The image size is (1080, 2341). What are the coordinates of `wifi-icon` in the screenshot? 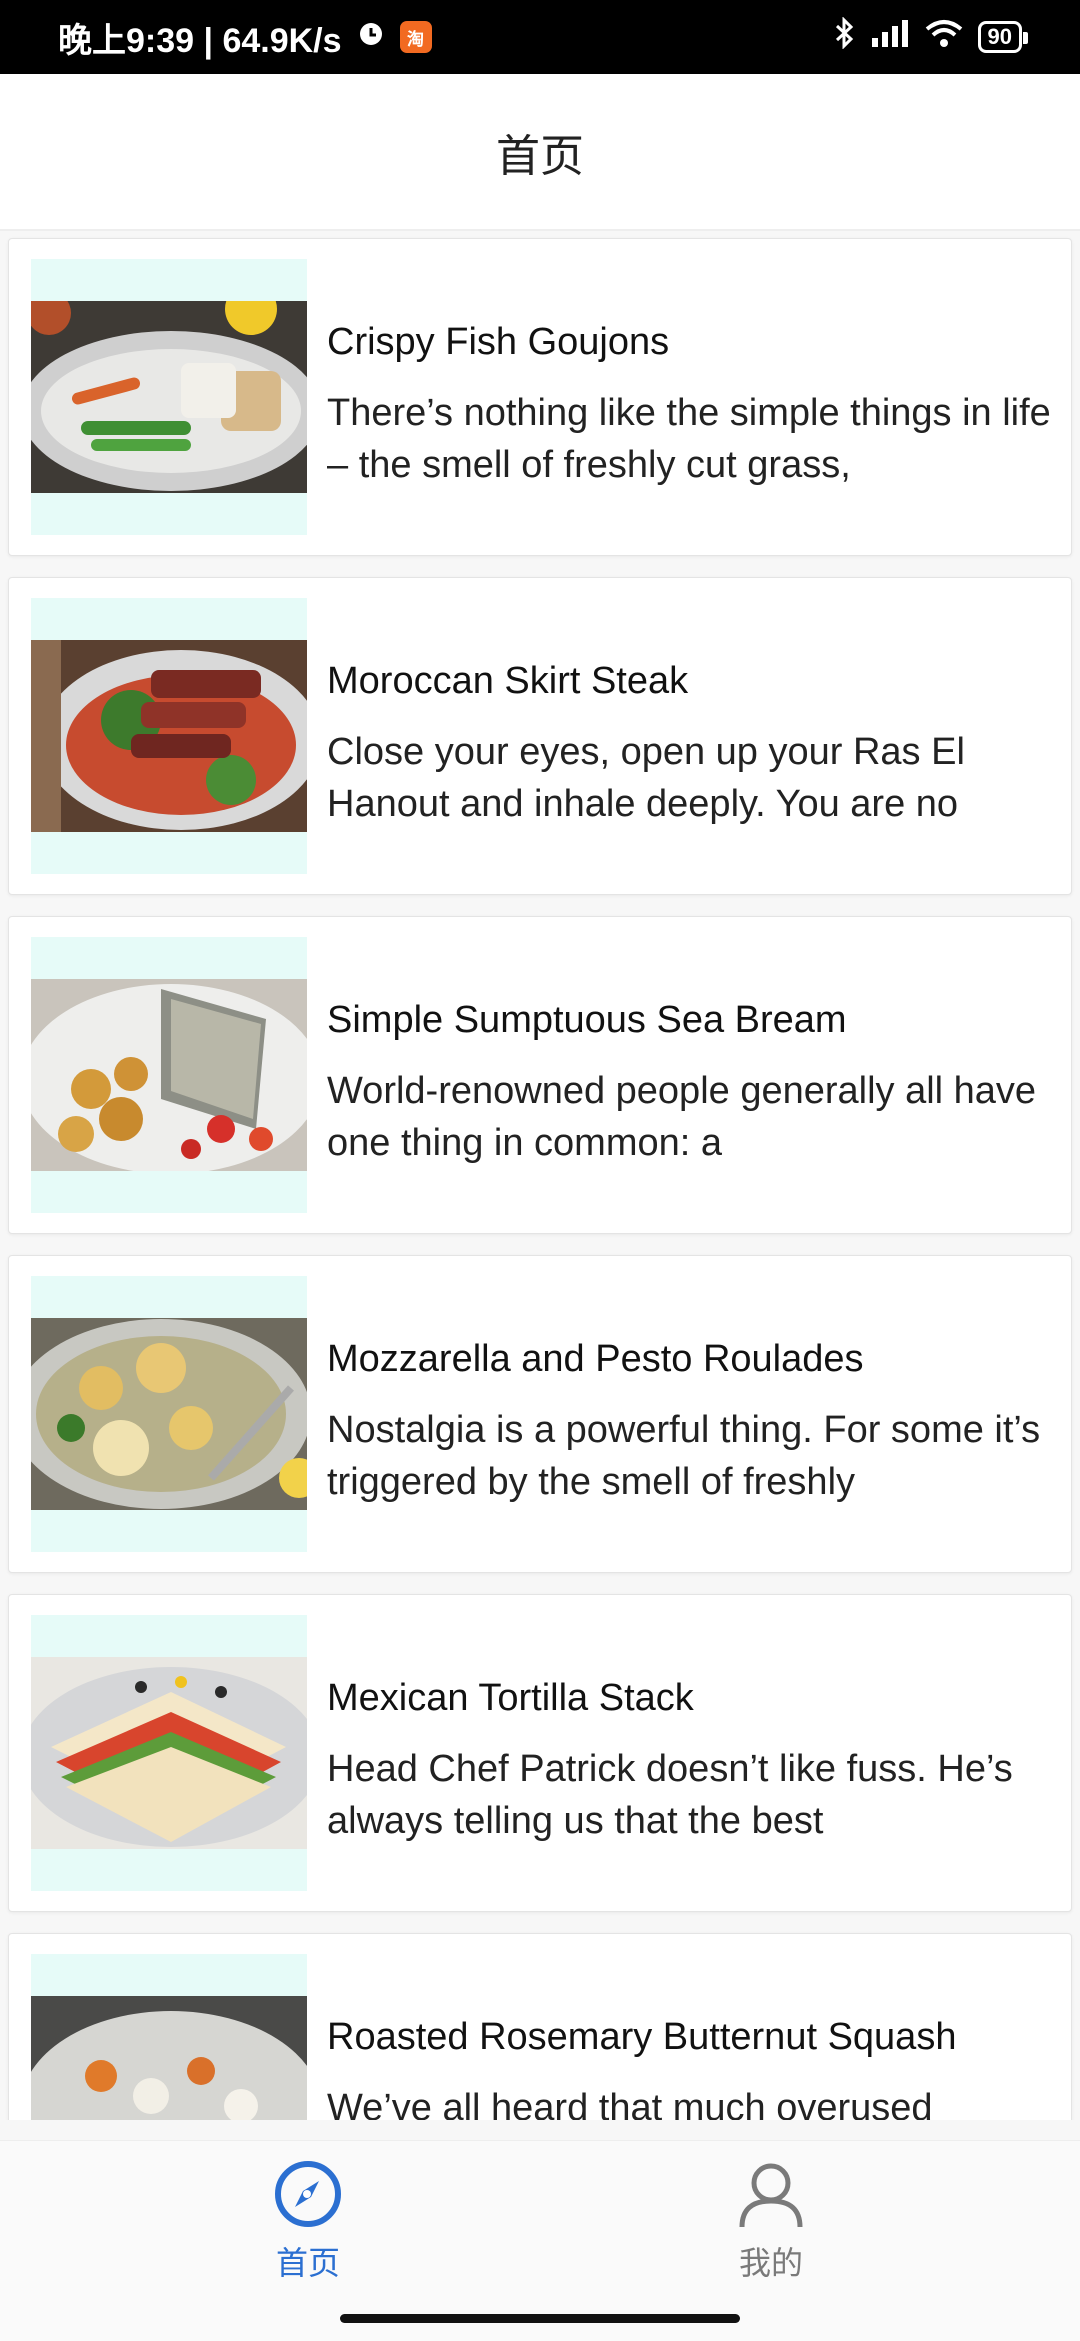 It's located at (944, 37).